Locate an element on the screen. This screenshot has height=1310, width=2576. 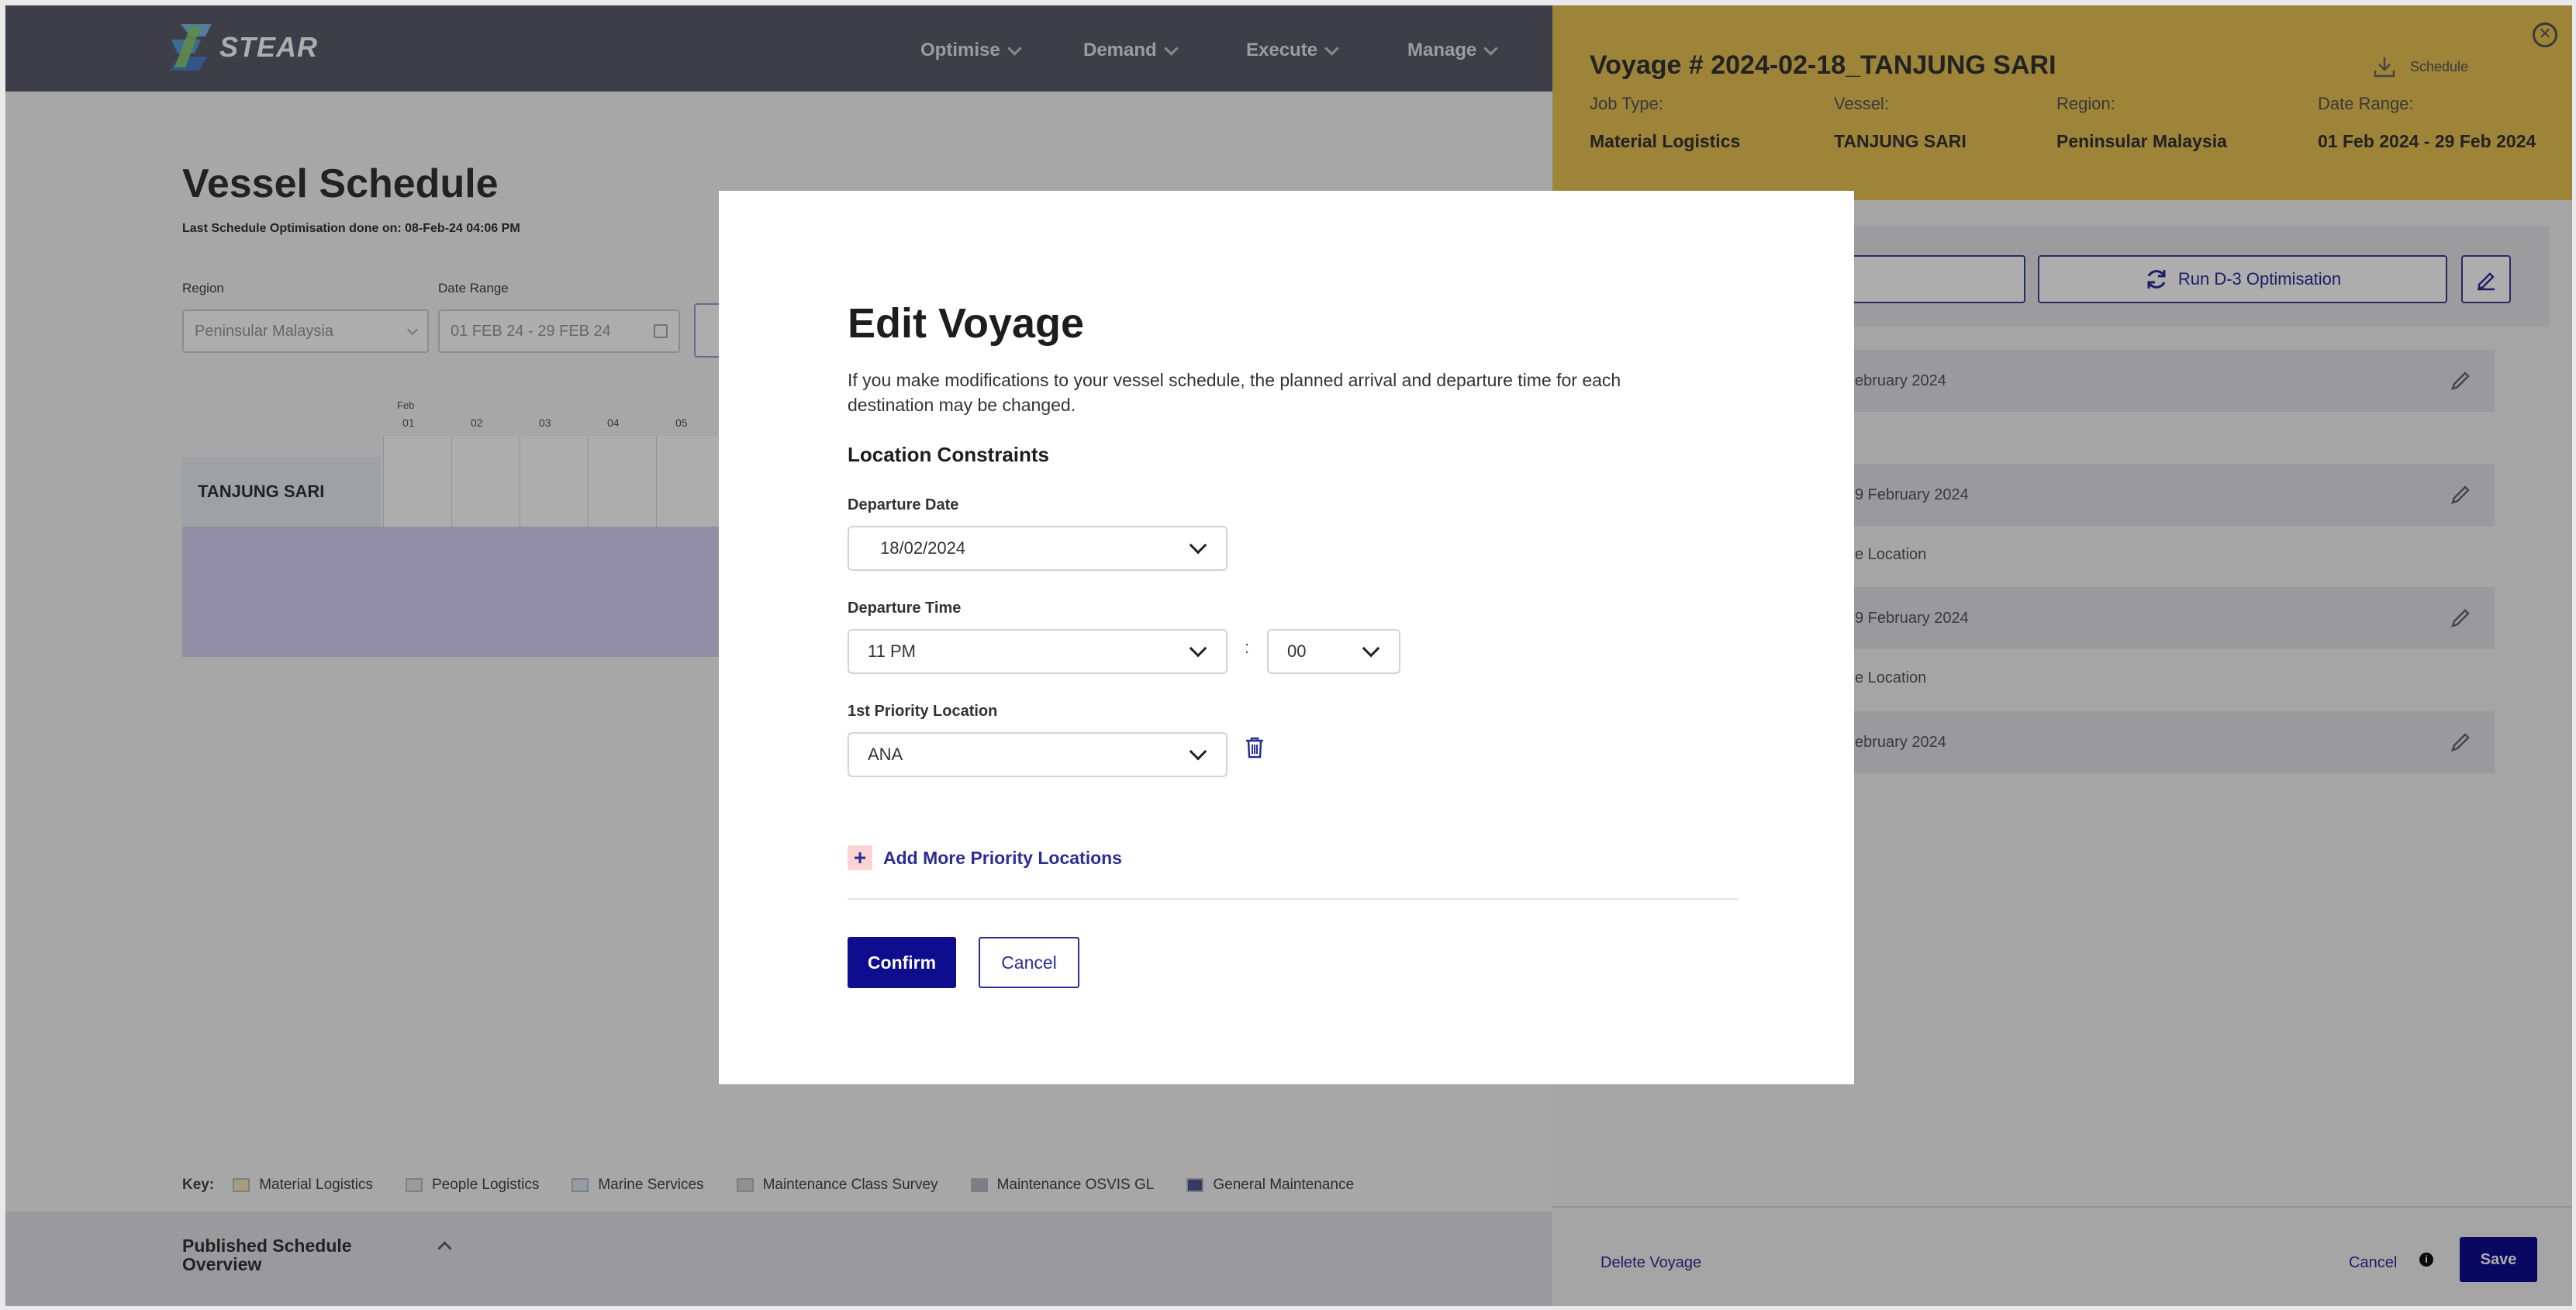
plus-icon: + is located at coordinates (860, 857).